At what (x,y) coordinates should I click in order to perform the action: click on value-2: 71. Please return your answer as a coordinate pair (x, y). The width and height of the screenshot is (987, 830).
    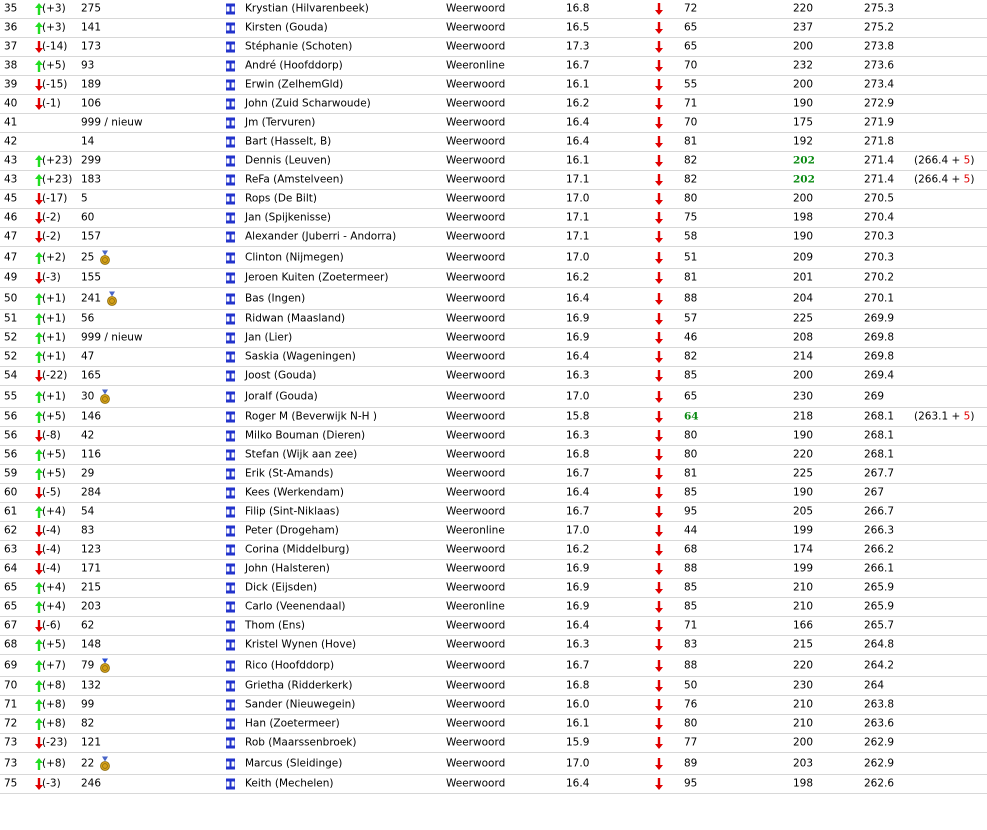
    Looking at the image, I should click on (691, 103).